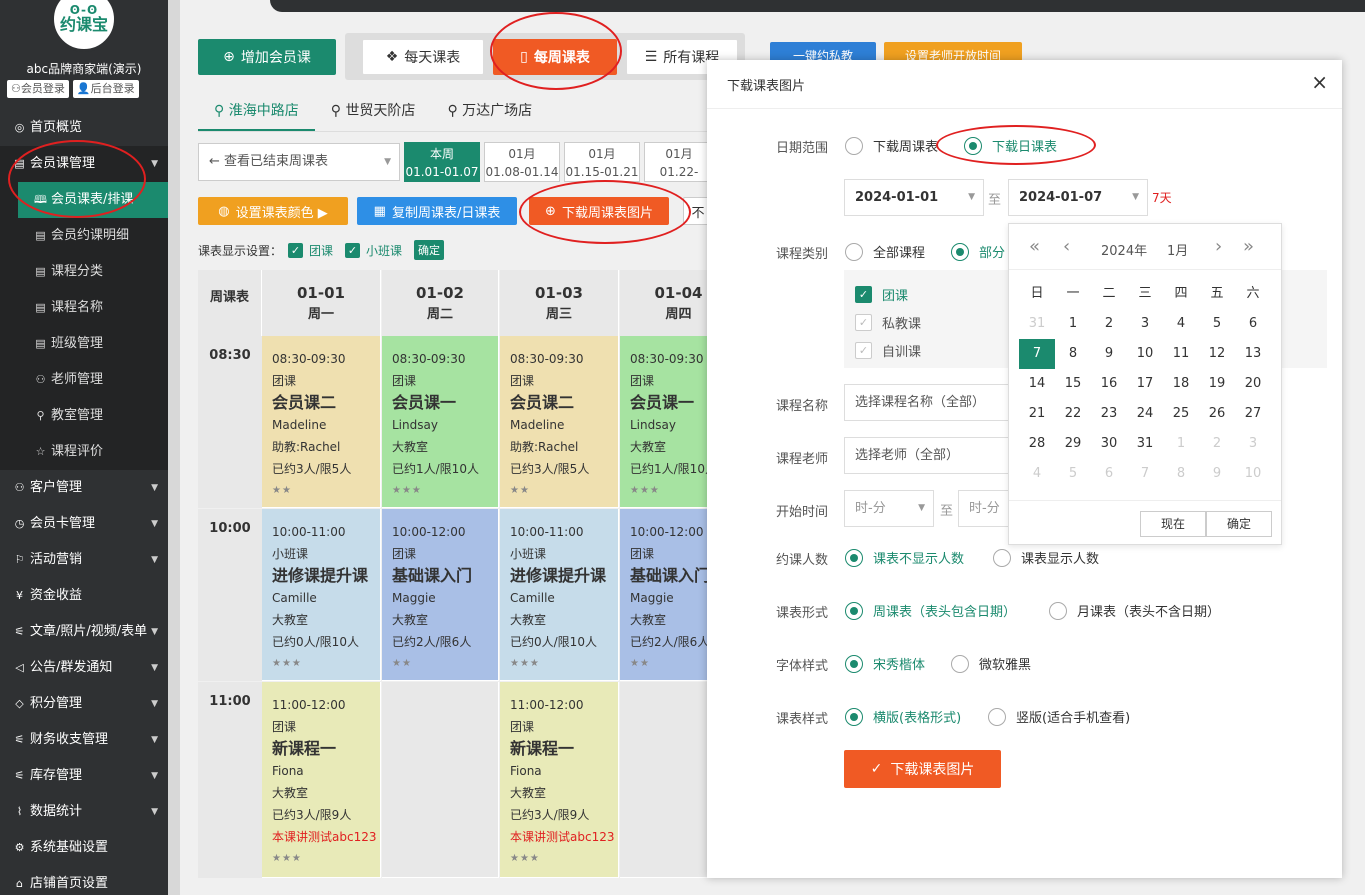  Describe the element at coordinates (84, 236) in the screenshot. I see `sidebar-item-3: ▤ 会员约课明细` at that location.